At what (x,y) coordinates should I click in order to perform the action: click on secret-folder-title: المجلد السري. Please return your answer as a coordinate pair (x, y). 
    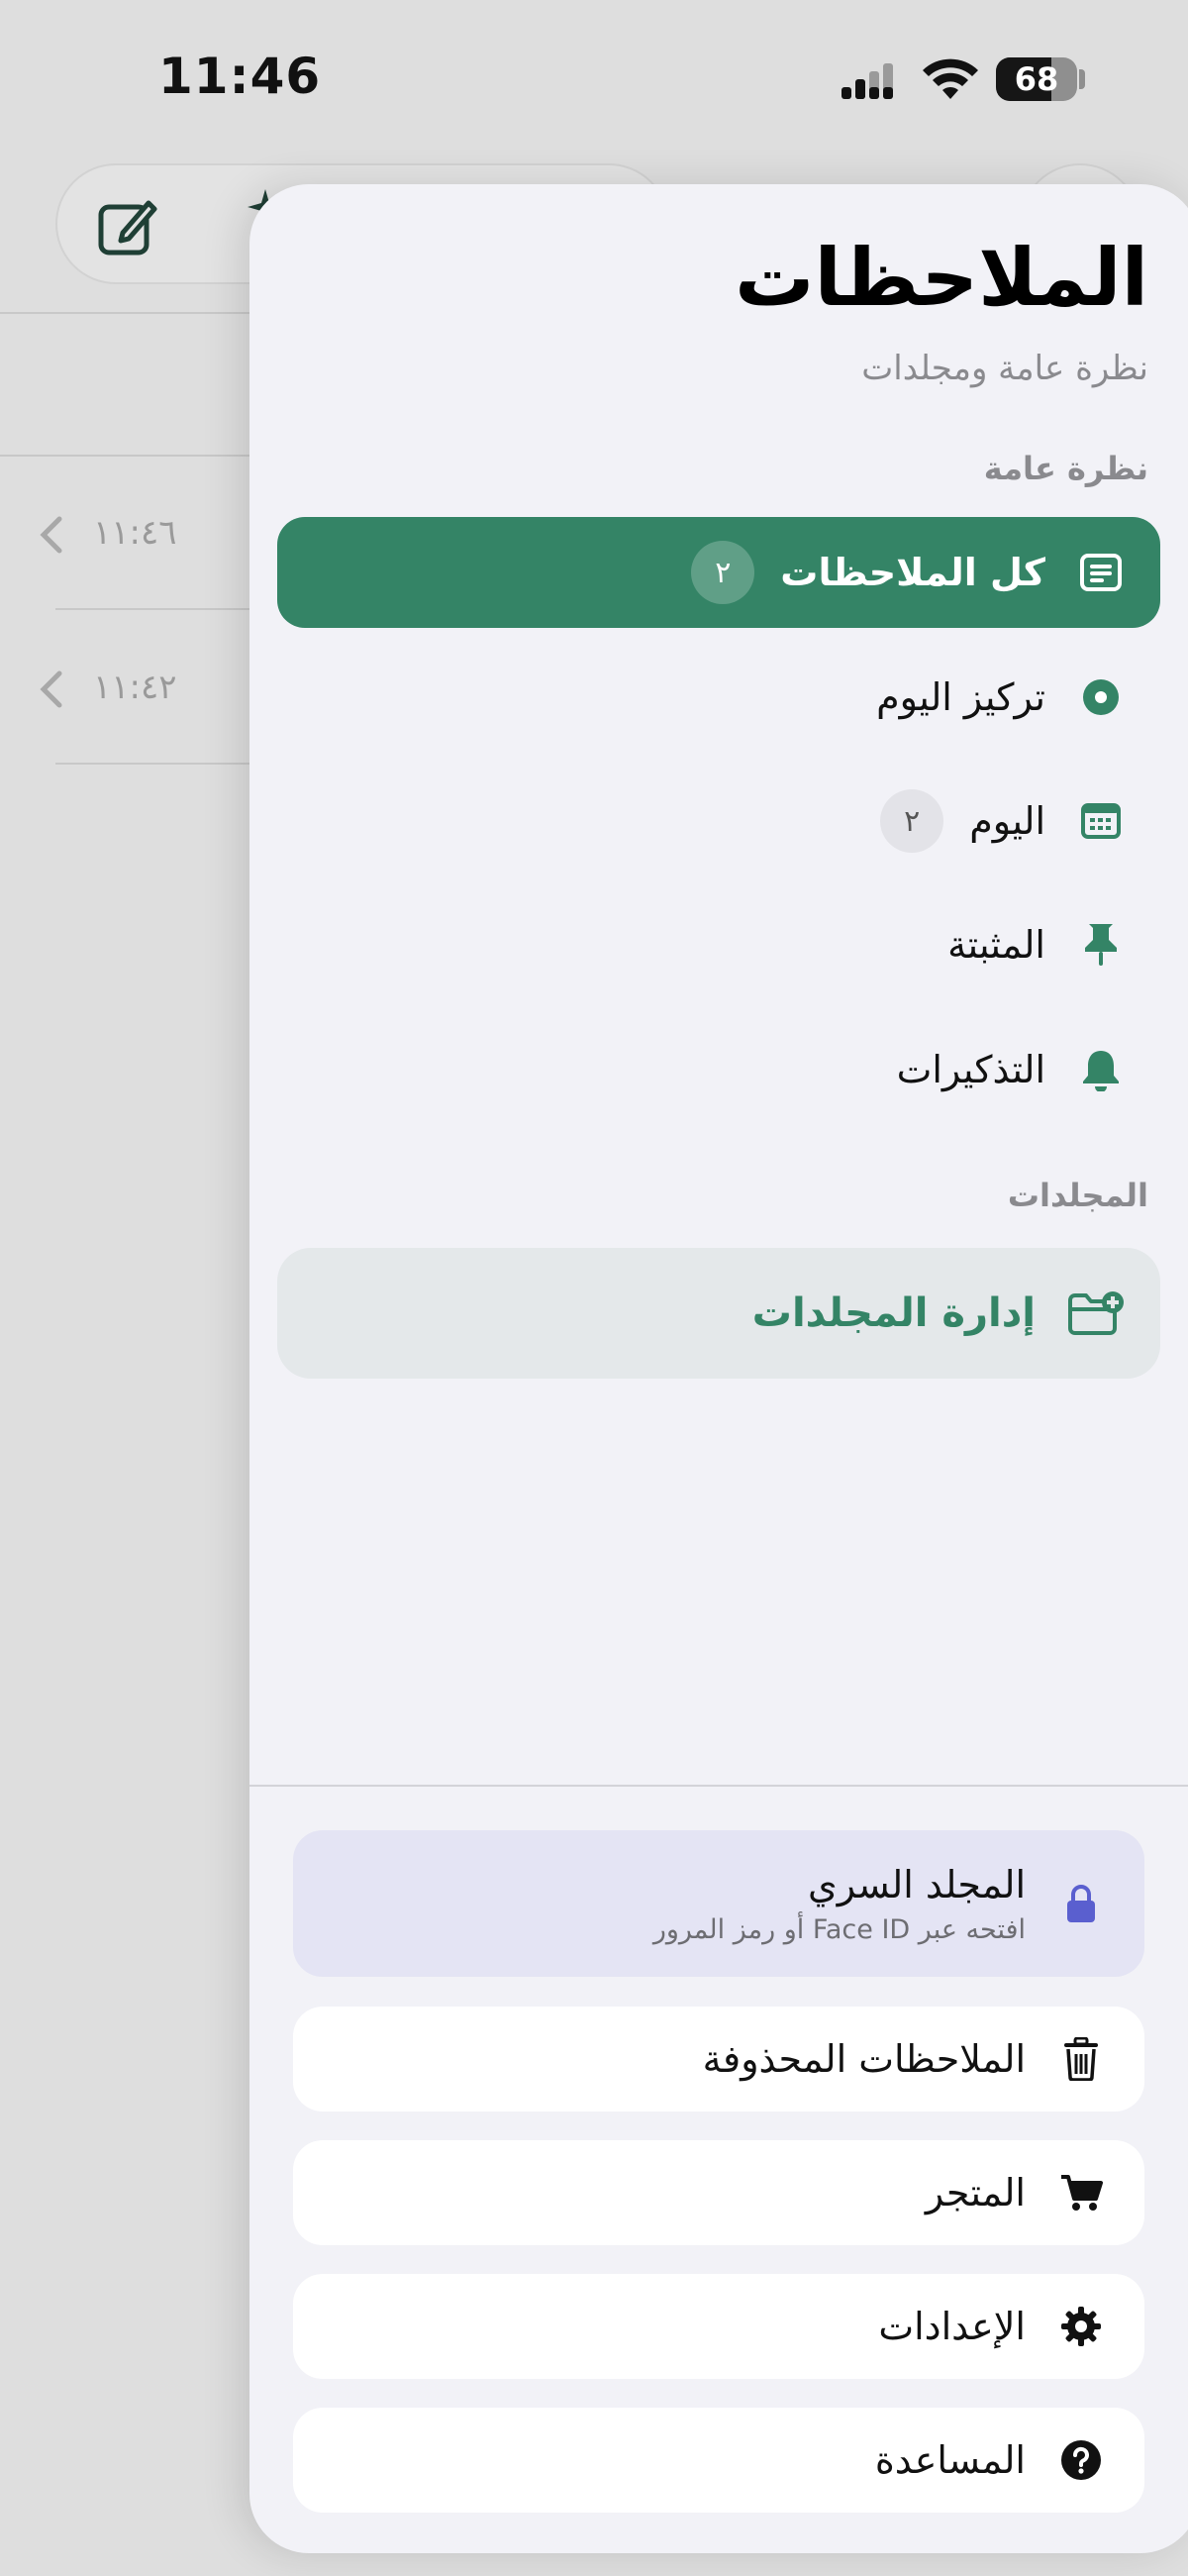
    Looking at the image, I should click on (917, 1884).